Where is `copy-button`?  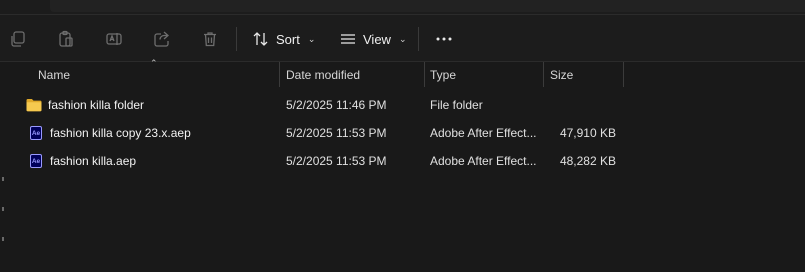
copy-button is located at coordinates (18, 39).